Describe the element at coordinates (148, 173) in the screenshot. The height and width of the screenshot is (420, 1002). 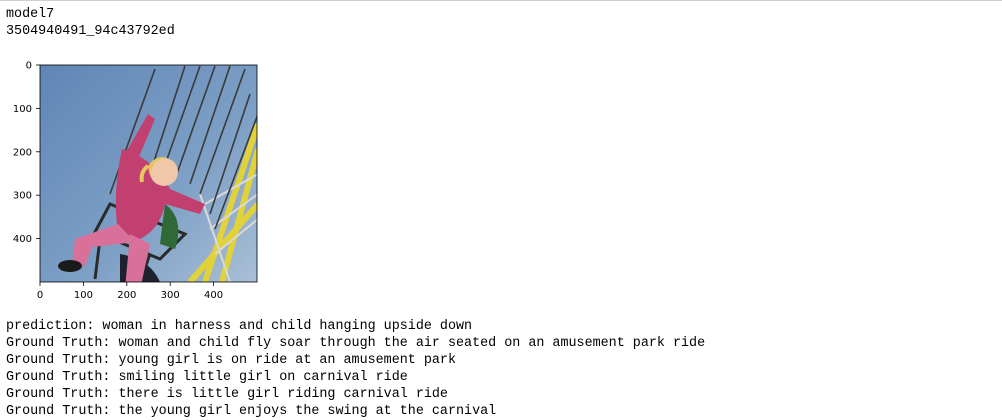
I see `photo-image` at that location.